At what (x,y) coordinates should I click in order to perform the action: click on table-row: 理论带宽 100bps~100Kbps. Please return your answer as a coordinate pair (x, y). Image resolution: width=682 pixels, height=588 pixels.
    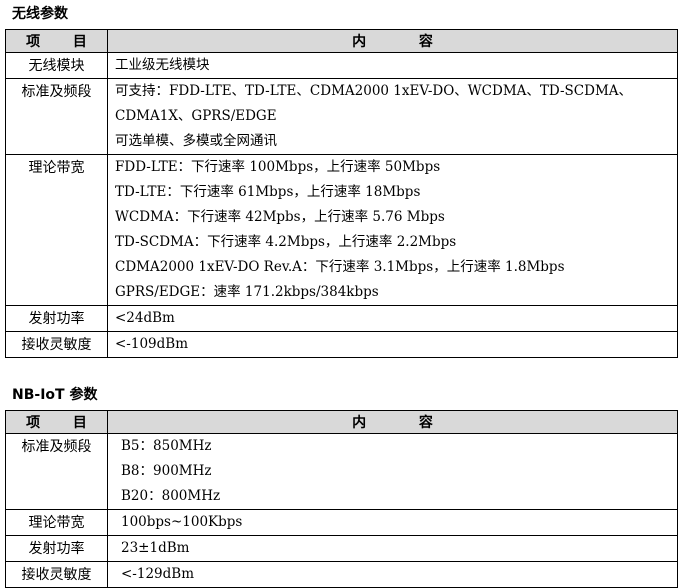
    Looking at the image, I should click on (341, 522).